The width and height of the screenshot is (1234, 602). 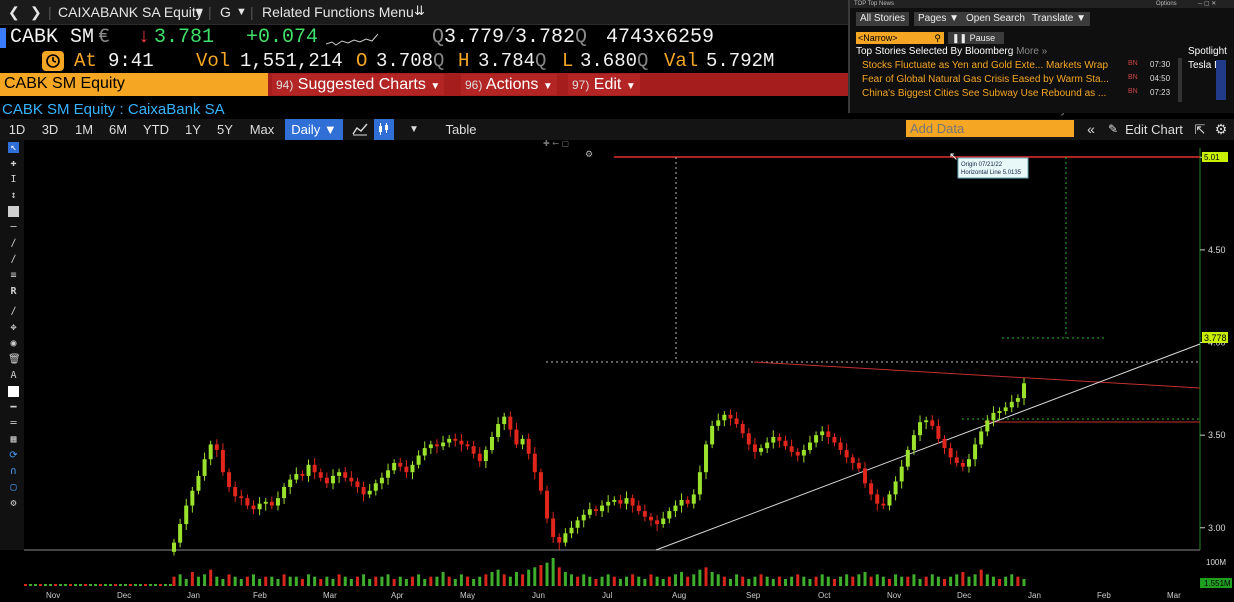 What do you see at coordinates (199, 12) in the screenshot?
I see `security-dropdown-icon: ▼` at bounding box center [199, 12].